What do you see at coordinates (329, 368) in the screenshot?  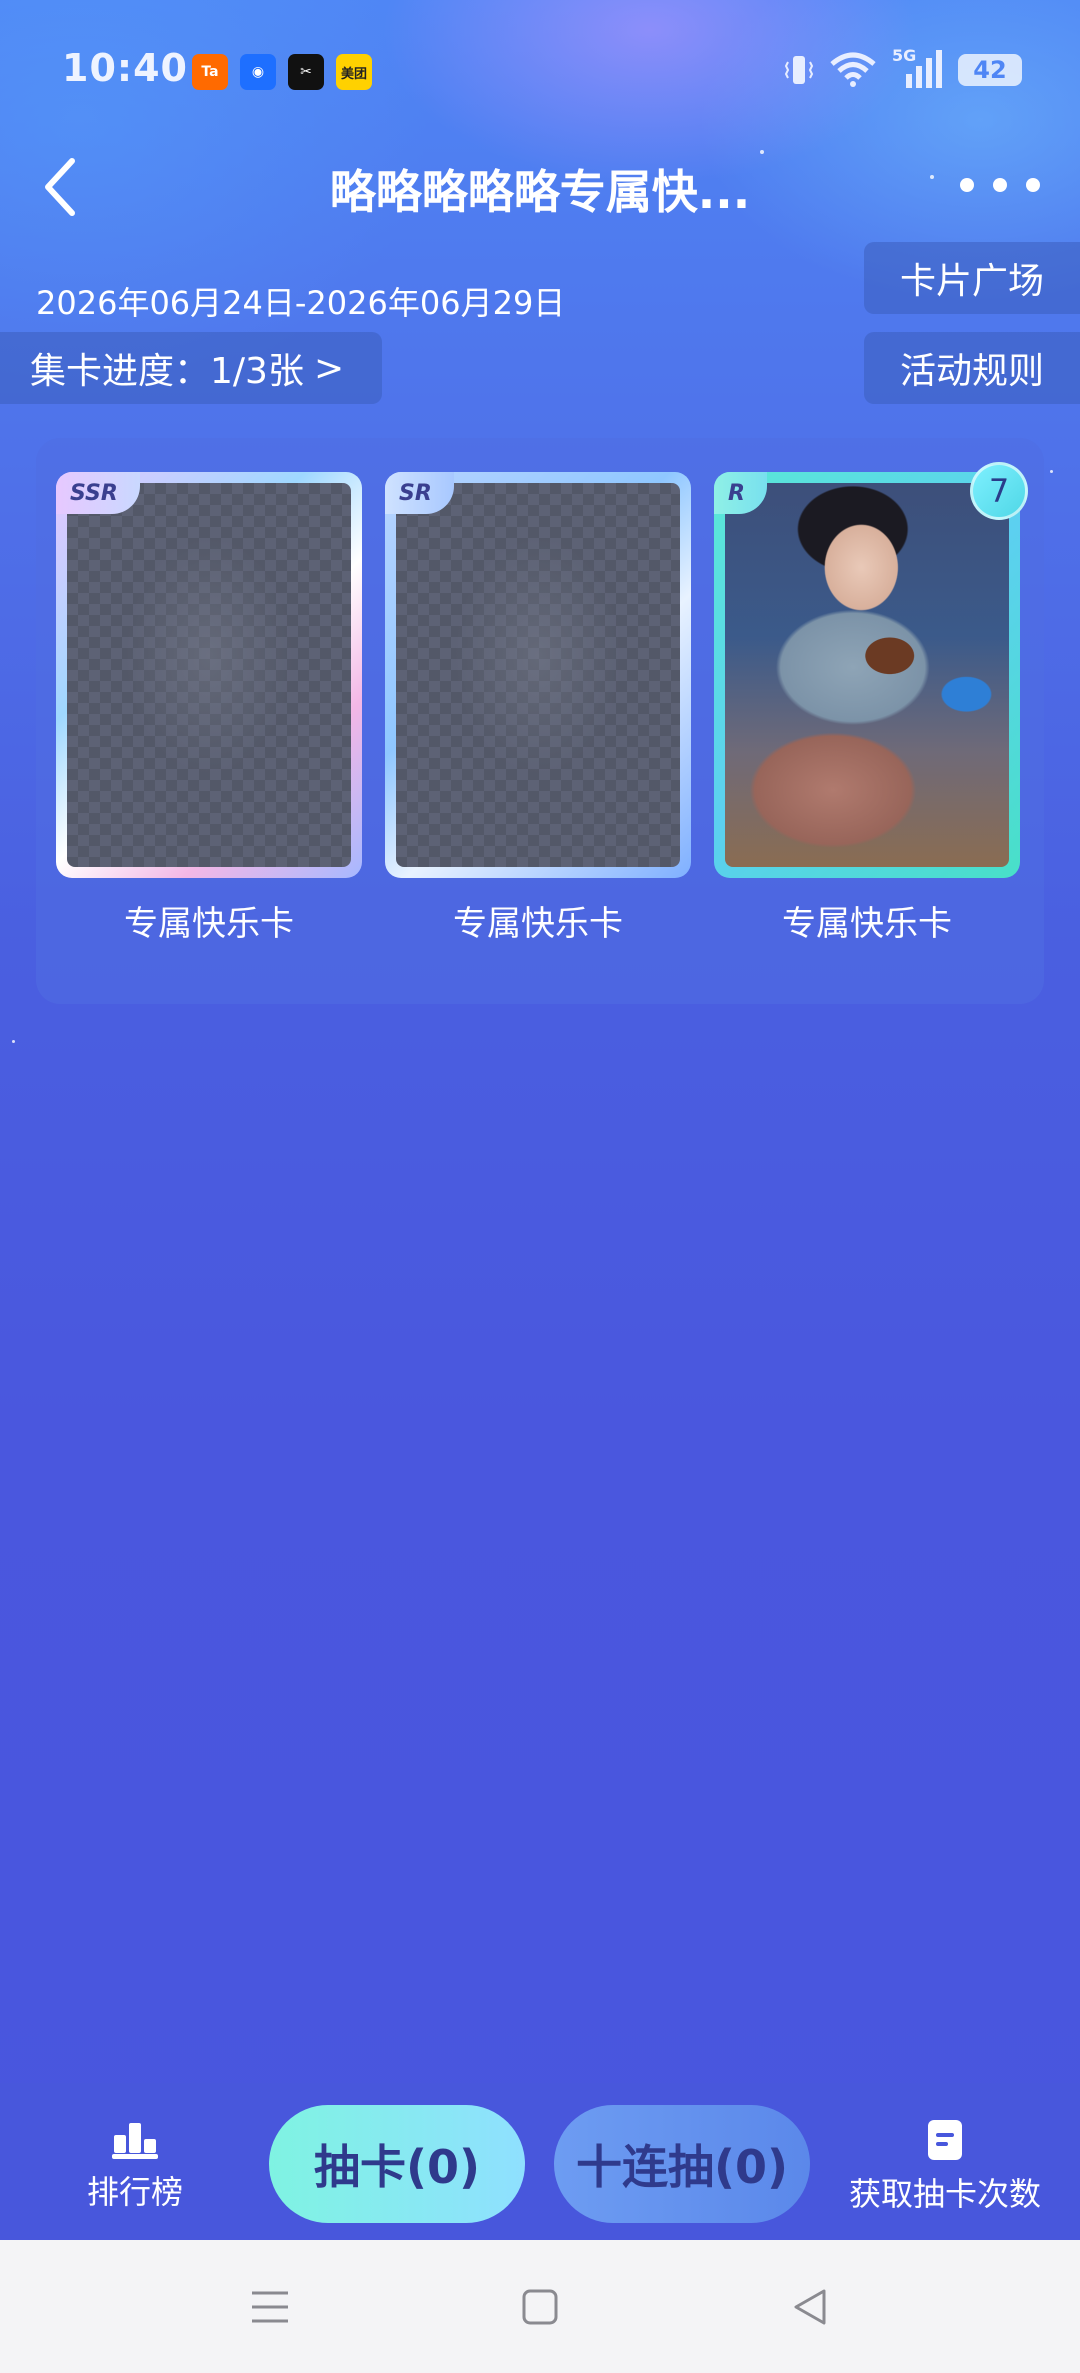 I see `chevron-right-icon: >` at bounding box center [329, 368].